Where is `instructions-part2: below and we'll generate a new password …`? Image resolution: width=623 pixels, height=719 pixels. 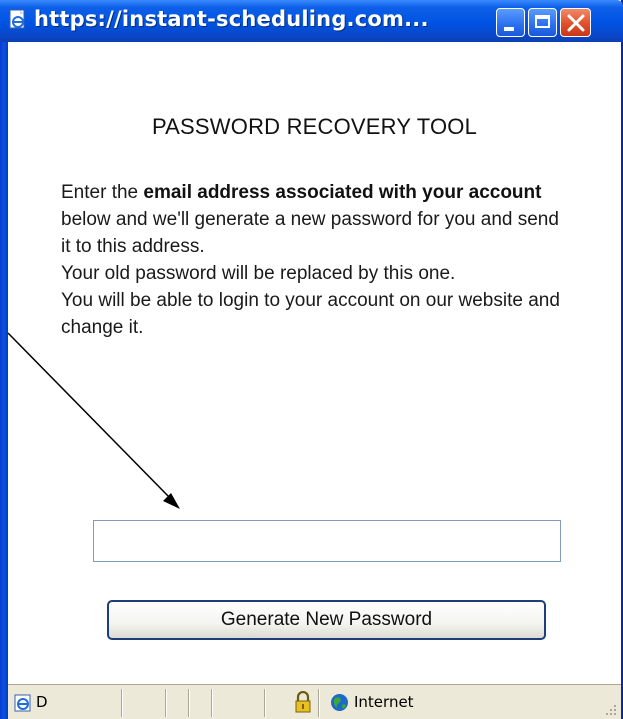 instructions-part2: below and we'll generate a new password … is located at coordinates (310, 233).